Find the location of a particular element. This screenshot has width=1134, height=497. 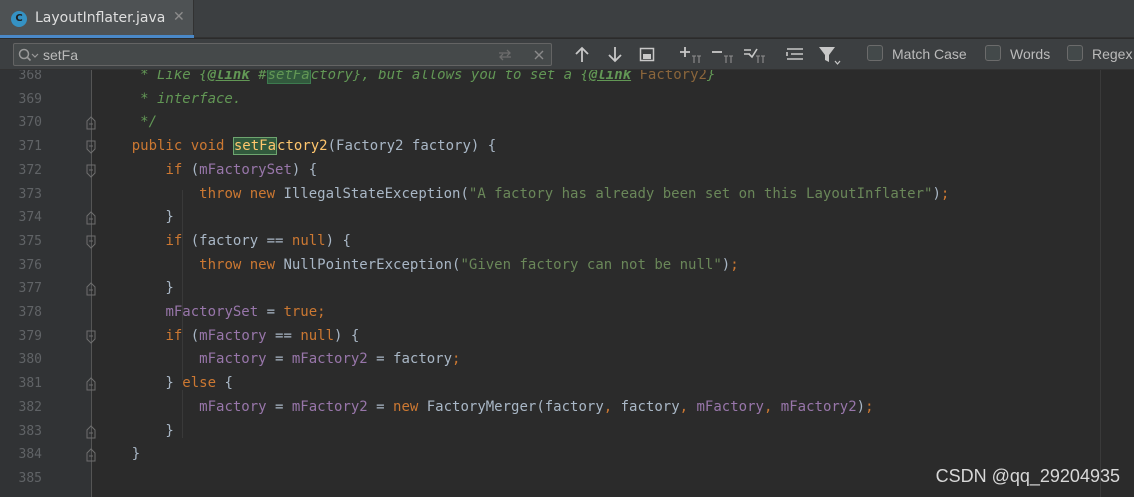

filter-search-results-icon is located at coordinates (795, 54).